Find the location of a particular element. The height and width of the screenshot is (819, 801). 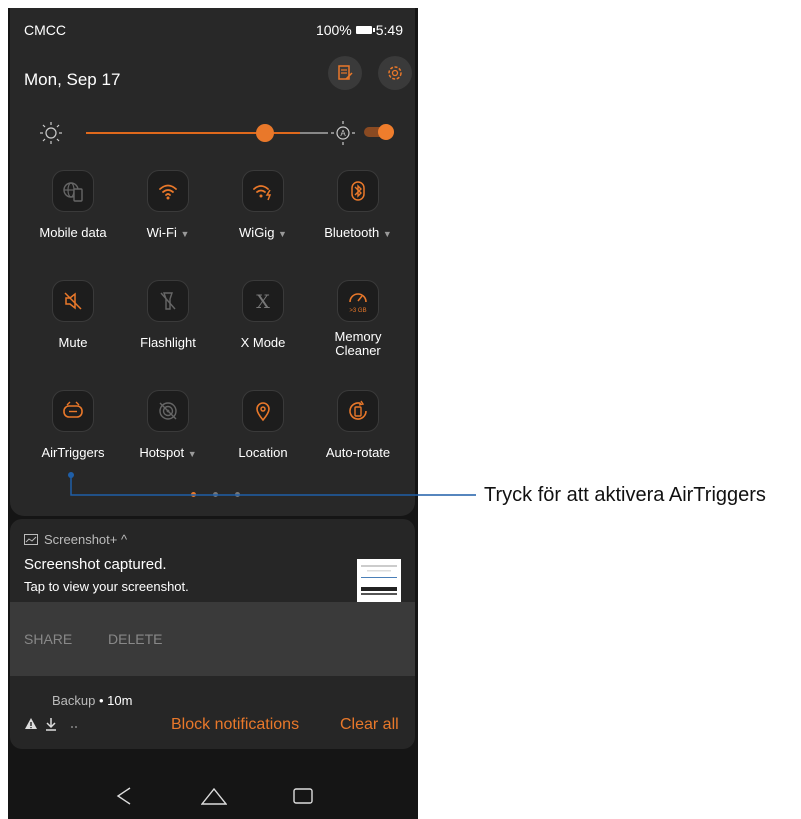

callout-text: Tryck för att aktivera AirTriggers is located at coordinates (625, 495).